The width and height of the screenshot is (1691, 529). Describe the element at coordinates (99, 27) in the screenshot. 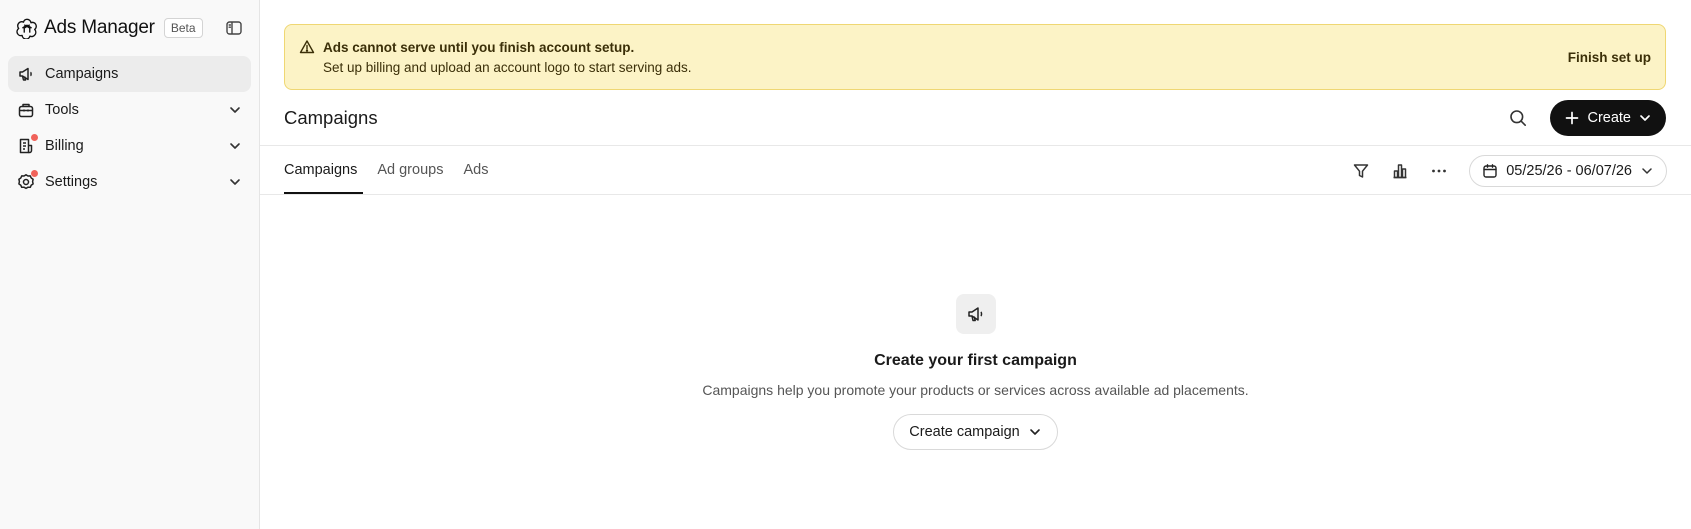

I see `app-title: Ads Manager` at that location.